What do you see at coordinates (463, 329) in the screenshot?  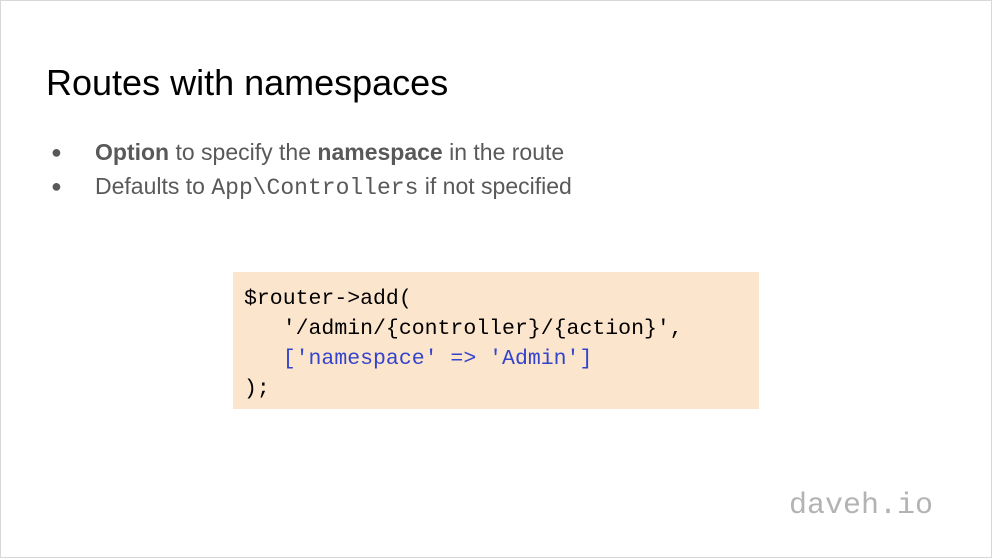 I see `code-line-2: '/admin/{controller}/{action}',` at bounding box center [463, 329].